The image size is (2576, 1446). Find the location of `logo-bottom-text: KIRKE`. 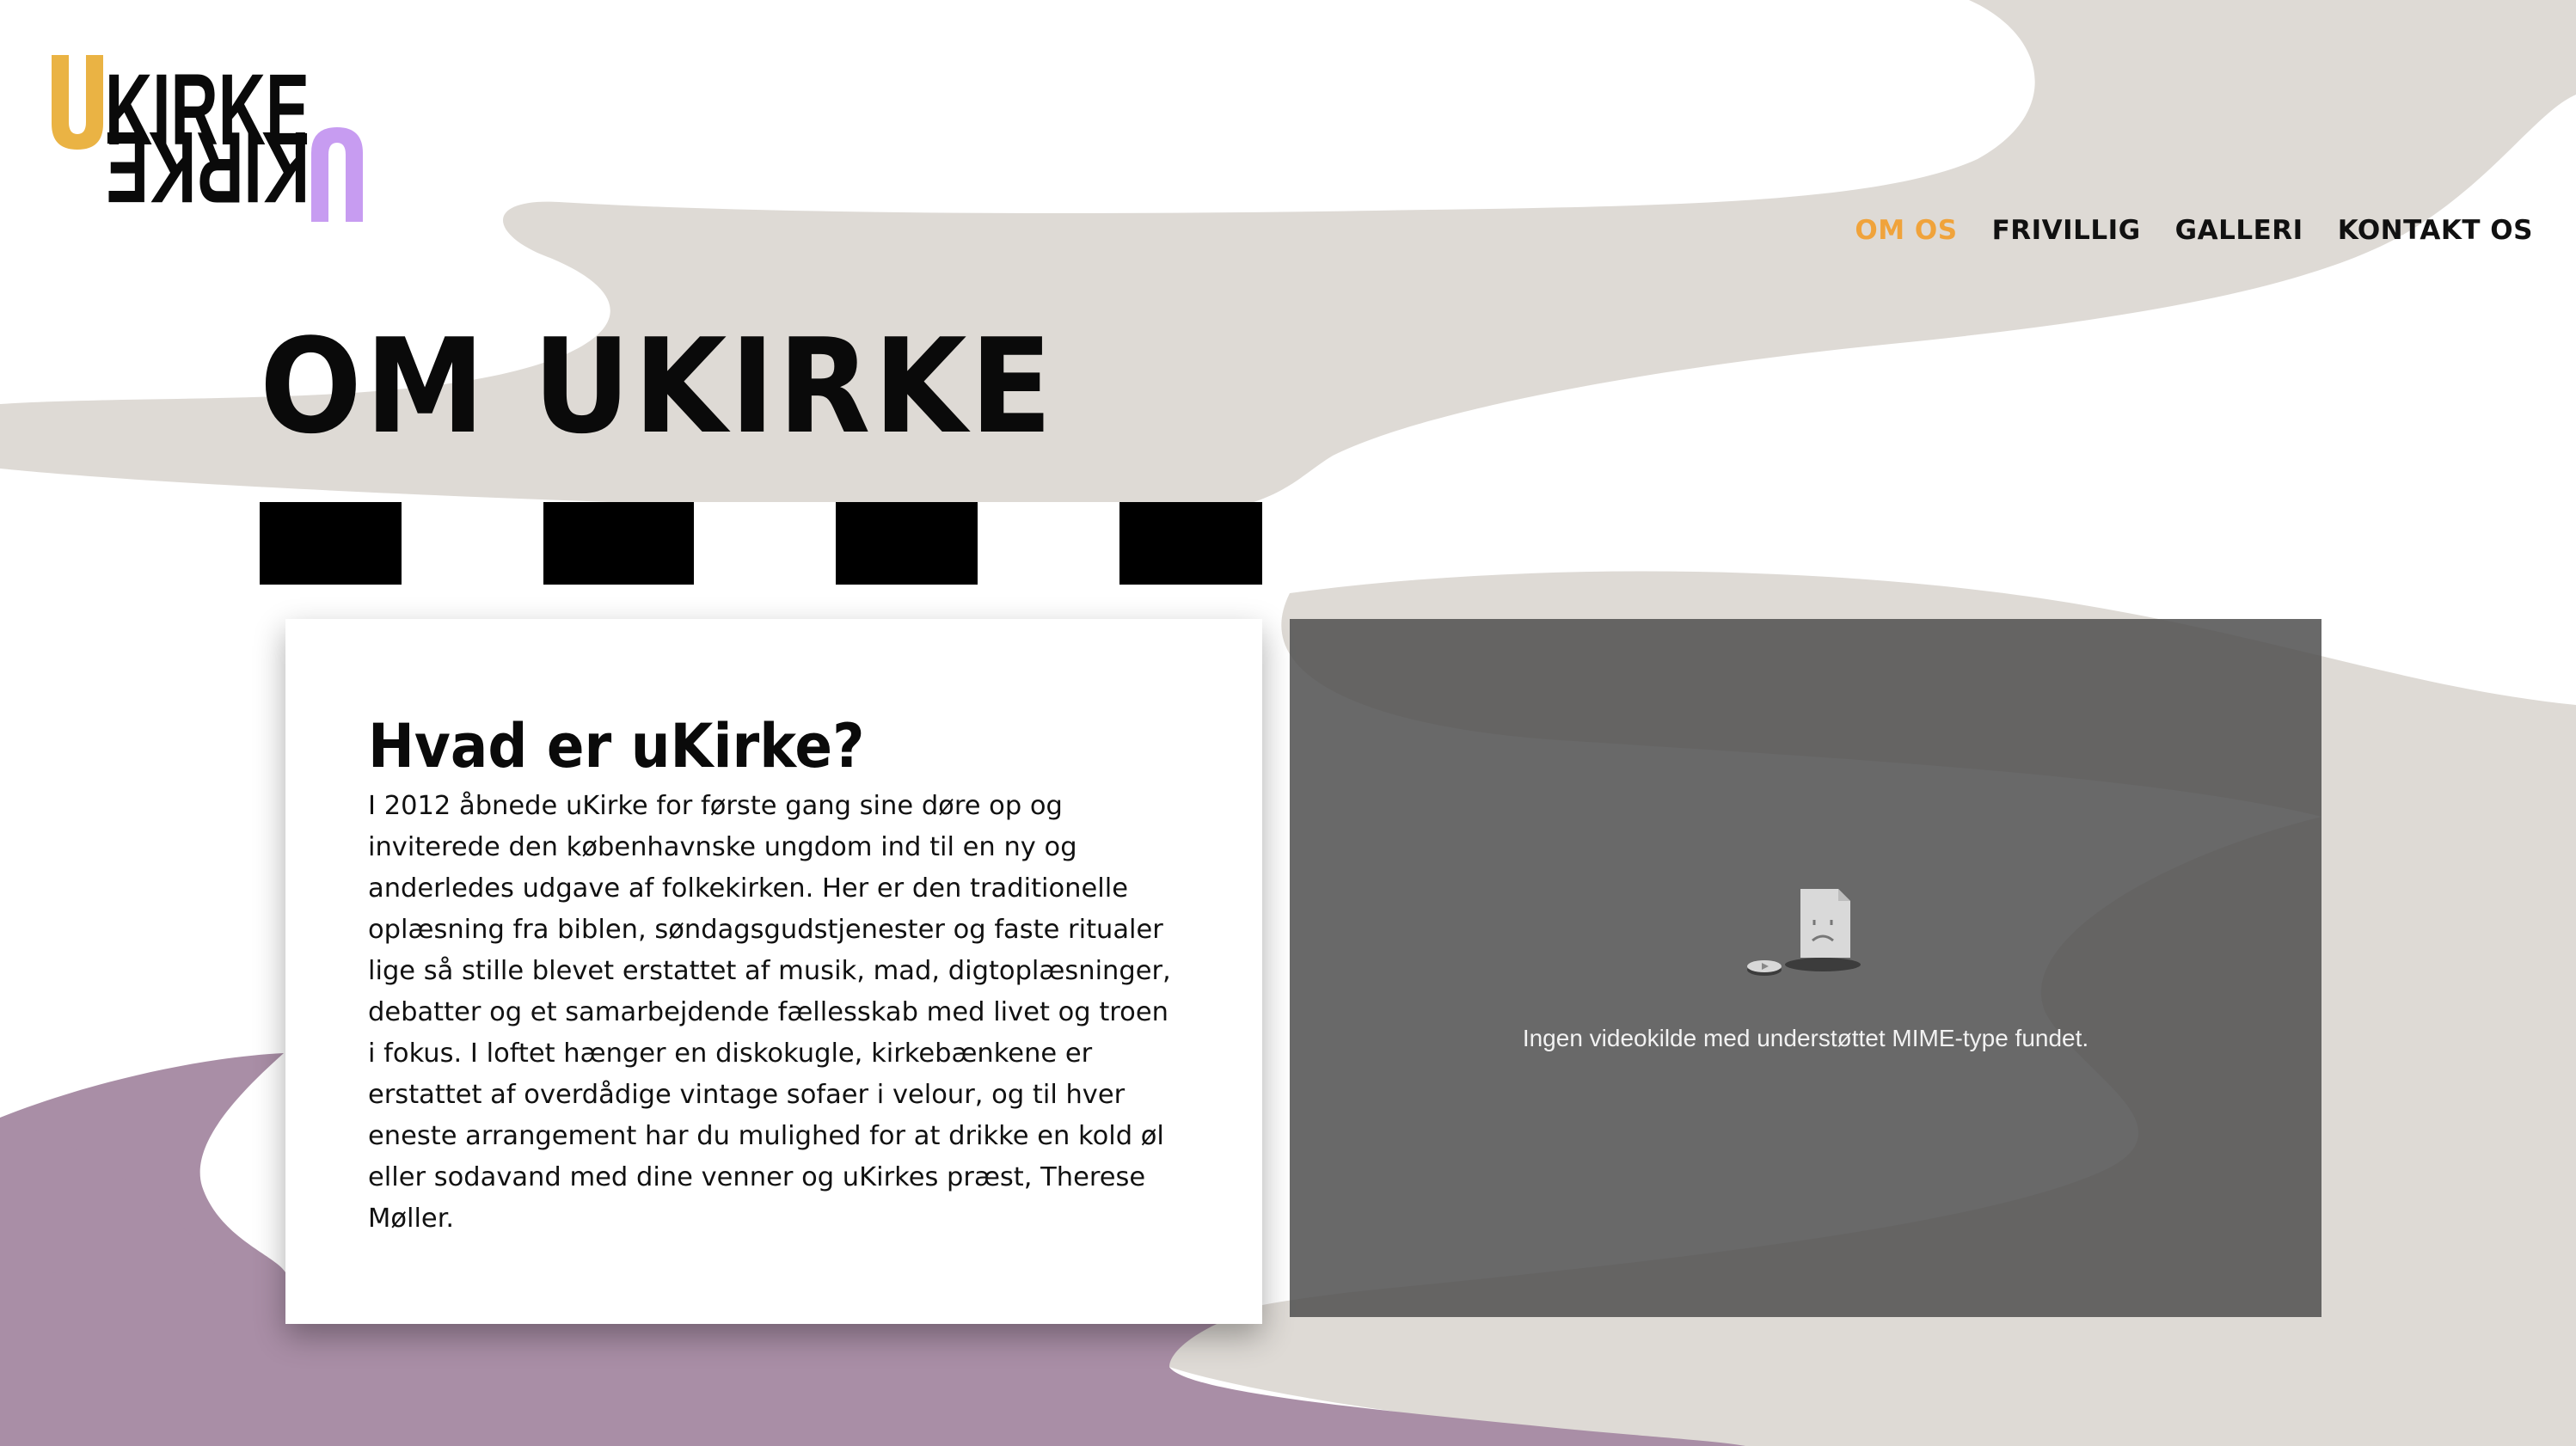

logo-bottom-text: KIRKE is located at coordinates (207, 167).